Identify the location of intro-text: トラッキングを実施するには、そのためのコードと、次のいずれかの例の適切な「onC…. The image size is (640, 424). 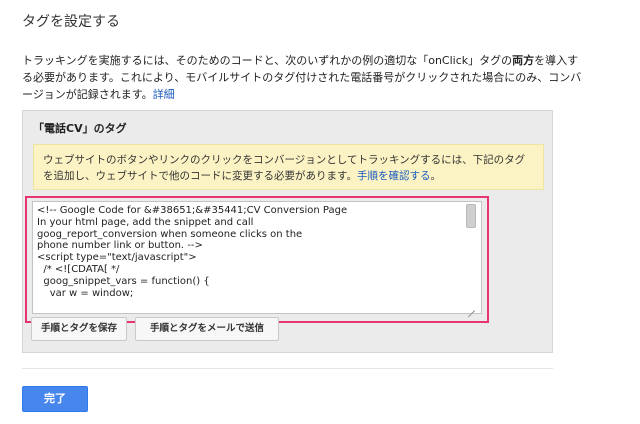
(302, 77).